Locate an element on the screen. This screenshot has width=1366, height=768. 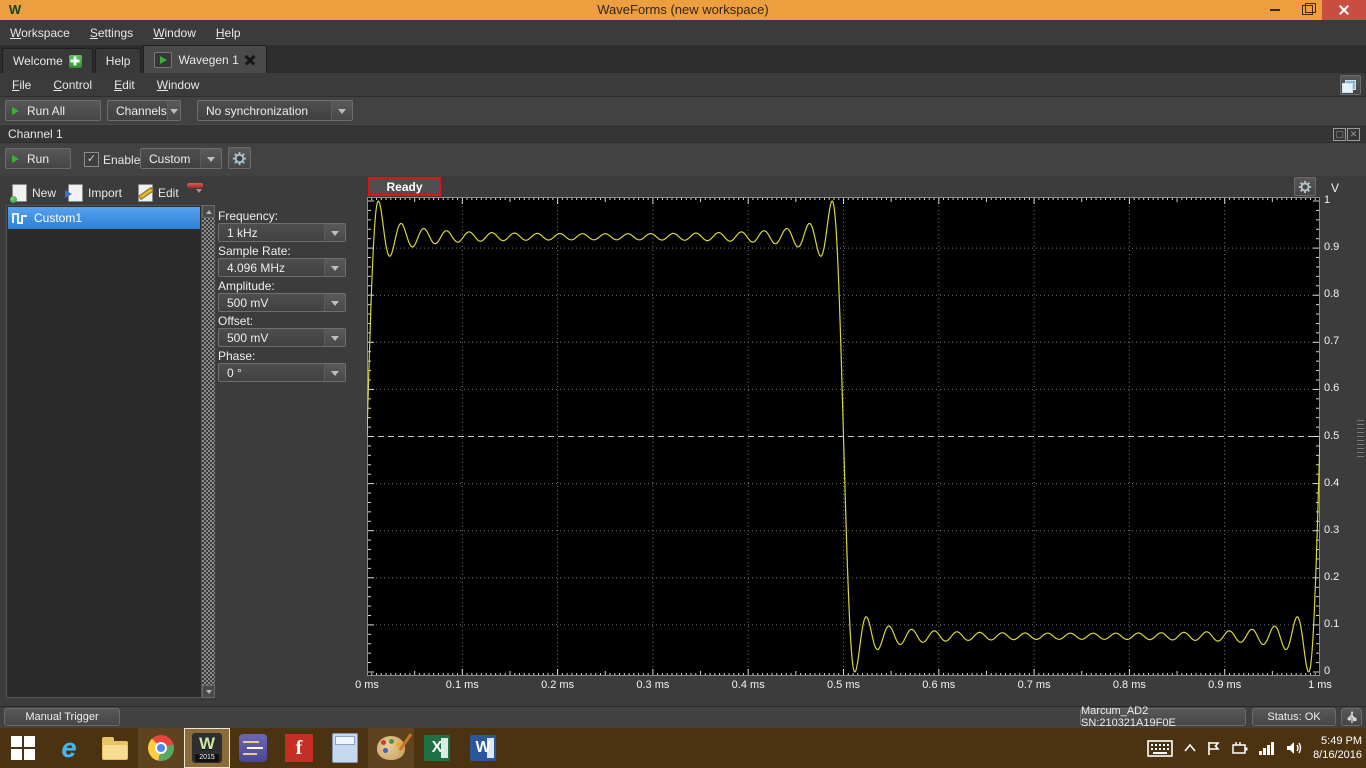
remove-icon is located at coordinates (195, 185).